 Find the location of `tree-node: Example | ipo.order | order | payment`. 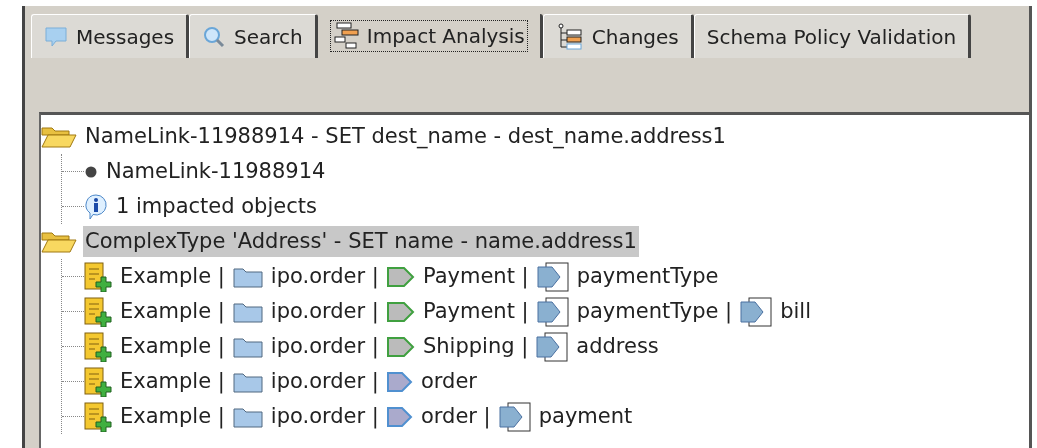

tree-node: Example | ipo.order | order | payment is located at coordinates (545, 416).